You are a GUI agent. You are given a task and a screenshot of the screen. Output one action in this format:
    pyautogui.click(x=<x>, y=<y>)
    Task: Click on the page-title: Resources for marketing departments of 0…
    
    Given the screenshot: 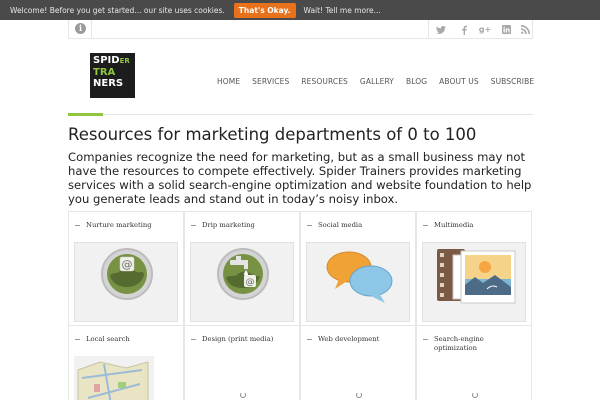 What is the action you would take?
    pyautogui.click(x=272, y=134)
    